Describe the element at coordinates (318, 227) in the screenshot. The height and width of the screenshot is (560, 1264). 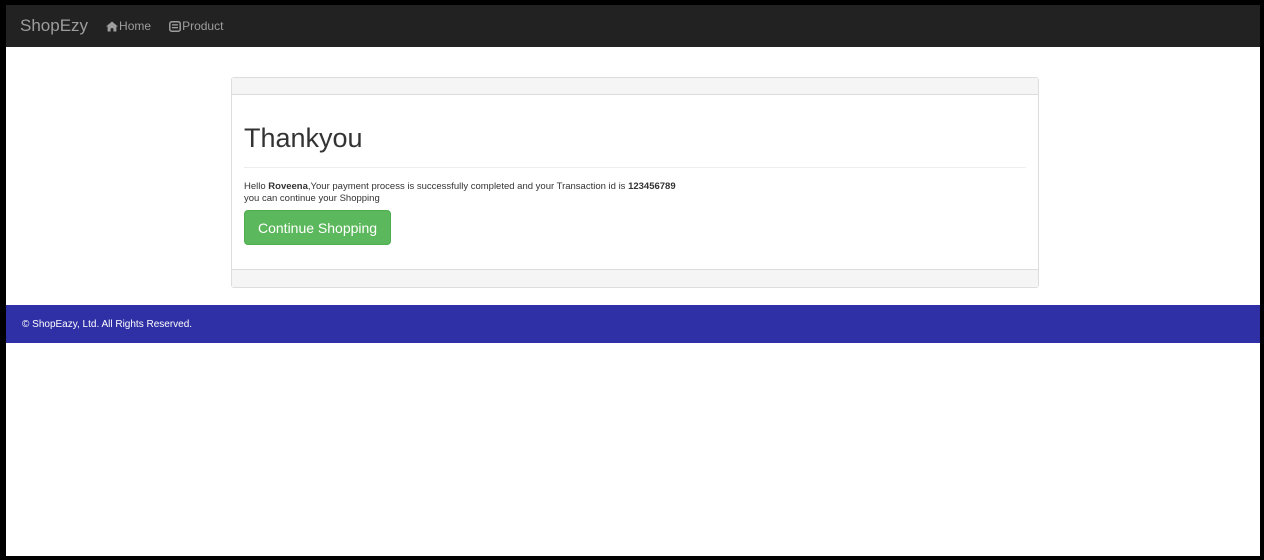
I see `continue-shopping-button: Continue Shopping` at that location.